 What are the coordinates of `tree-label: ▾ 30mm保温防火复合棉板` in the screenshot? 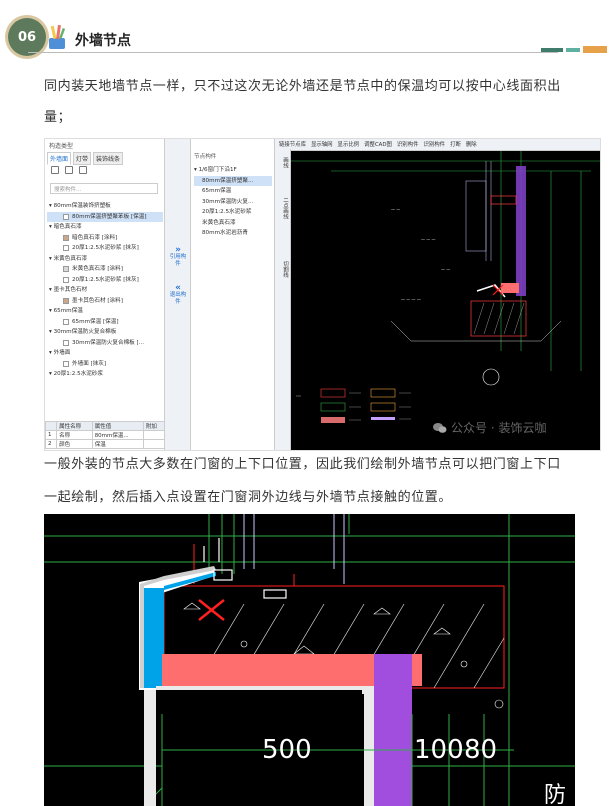 It's located at (83, 332).